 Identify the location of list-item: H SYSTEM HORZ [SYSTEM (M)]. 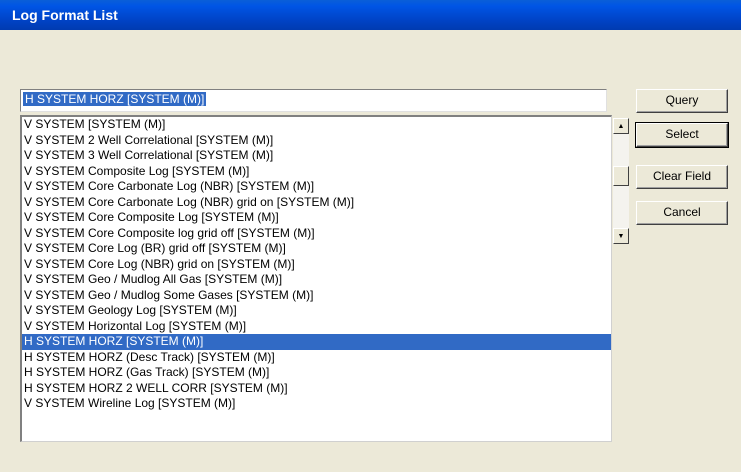
(316, 342).